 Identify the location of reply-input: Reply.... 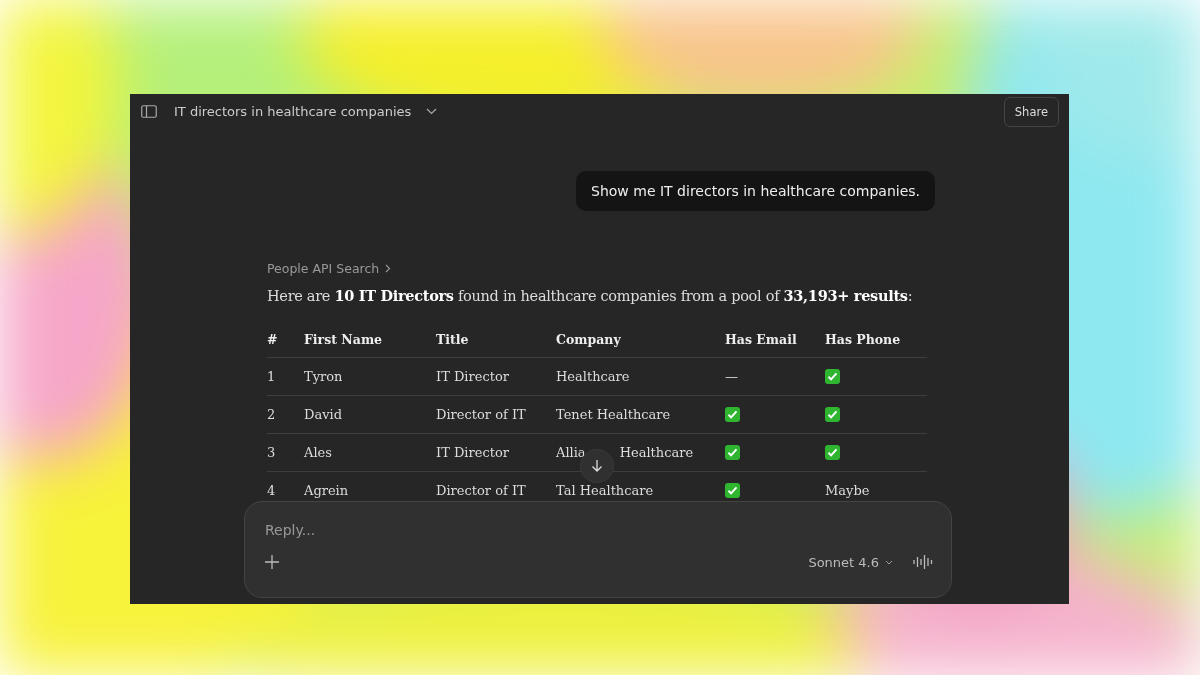
(599, 530).